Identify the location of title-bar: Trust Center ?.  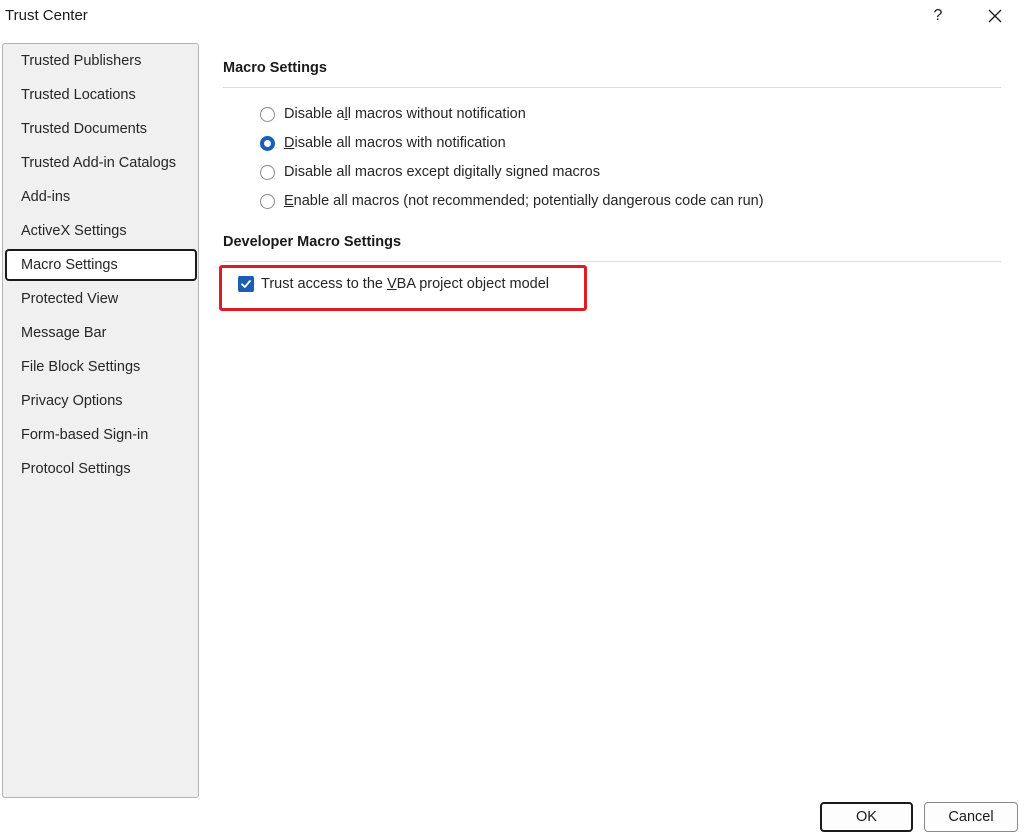
(512, 16).